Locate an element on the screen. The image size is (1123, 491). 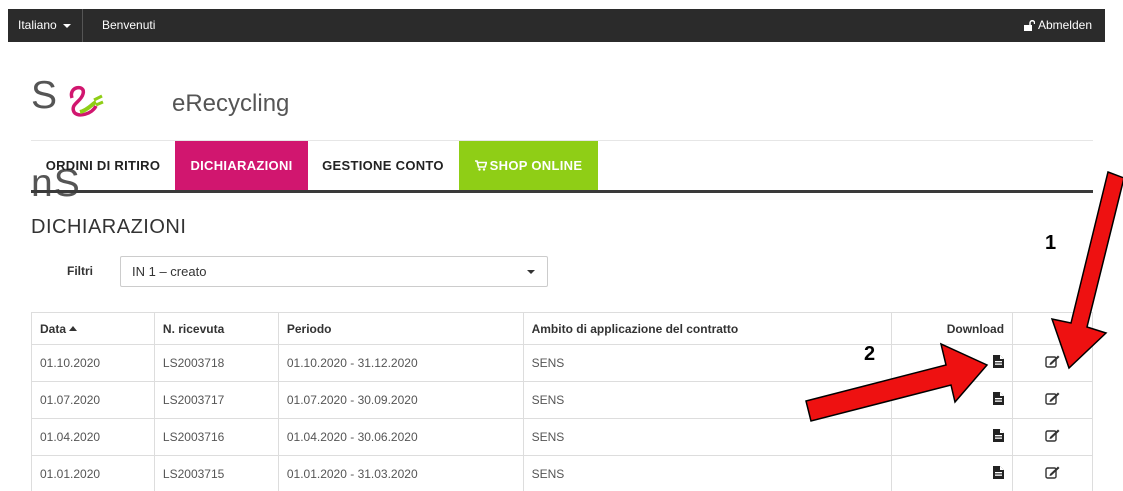
language-dropdown: Italiano is located at coordinates (46, 25).